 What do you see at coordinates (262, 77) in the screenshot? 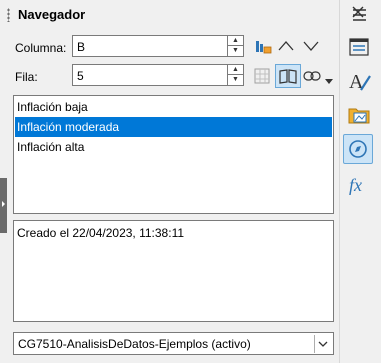
I see `scenario-icon` at bounding box center [262, 77].